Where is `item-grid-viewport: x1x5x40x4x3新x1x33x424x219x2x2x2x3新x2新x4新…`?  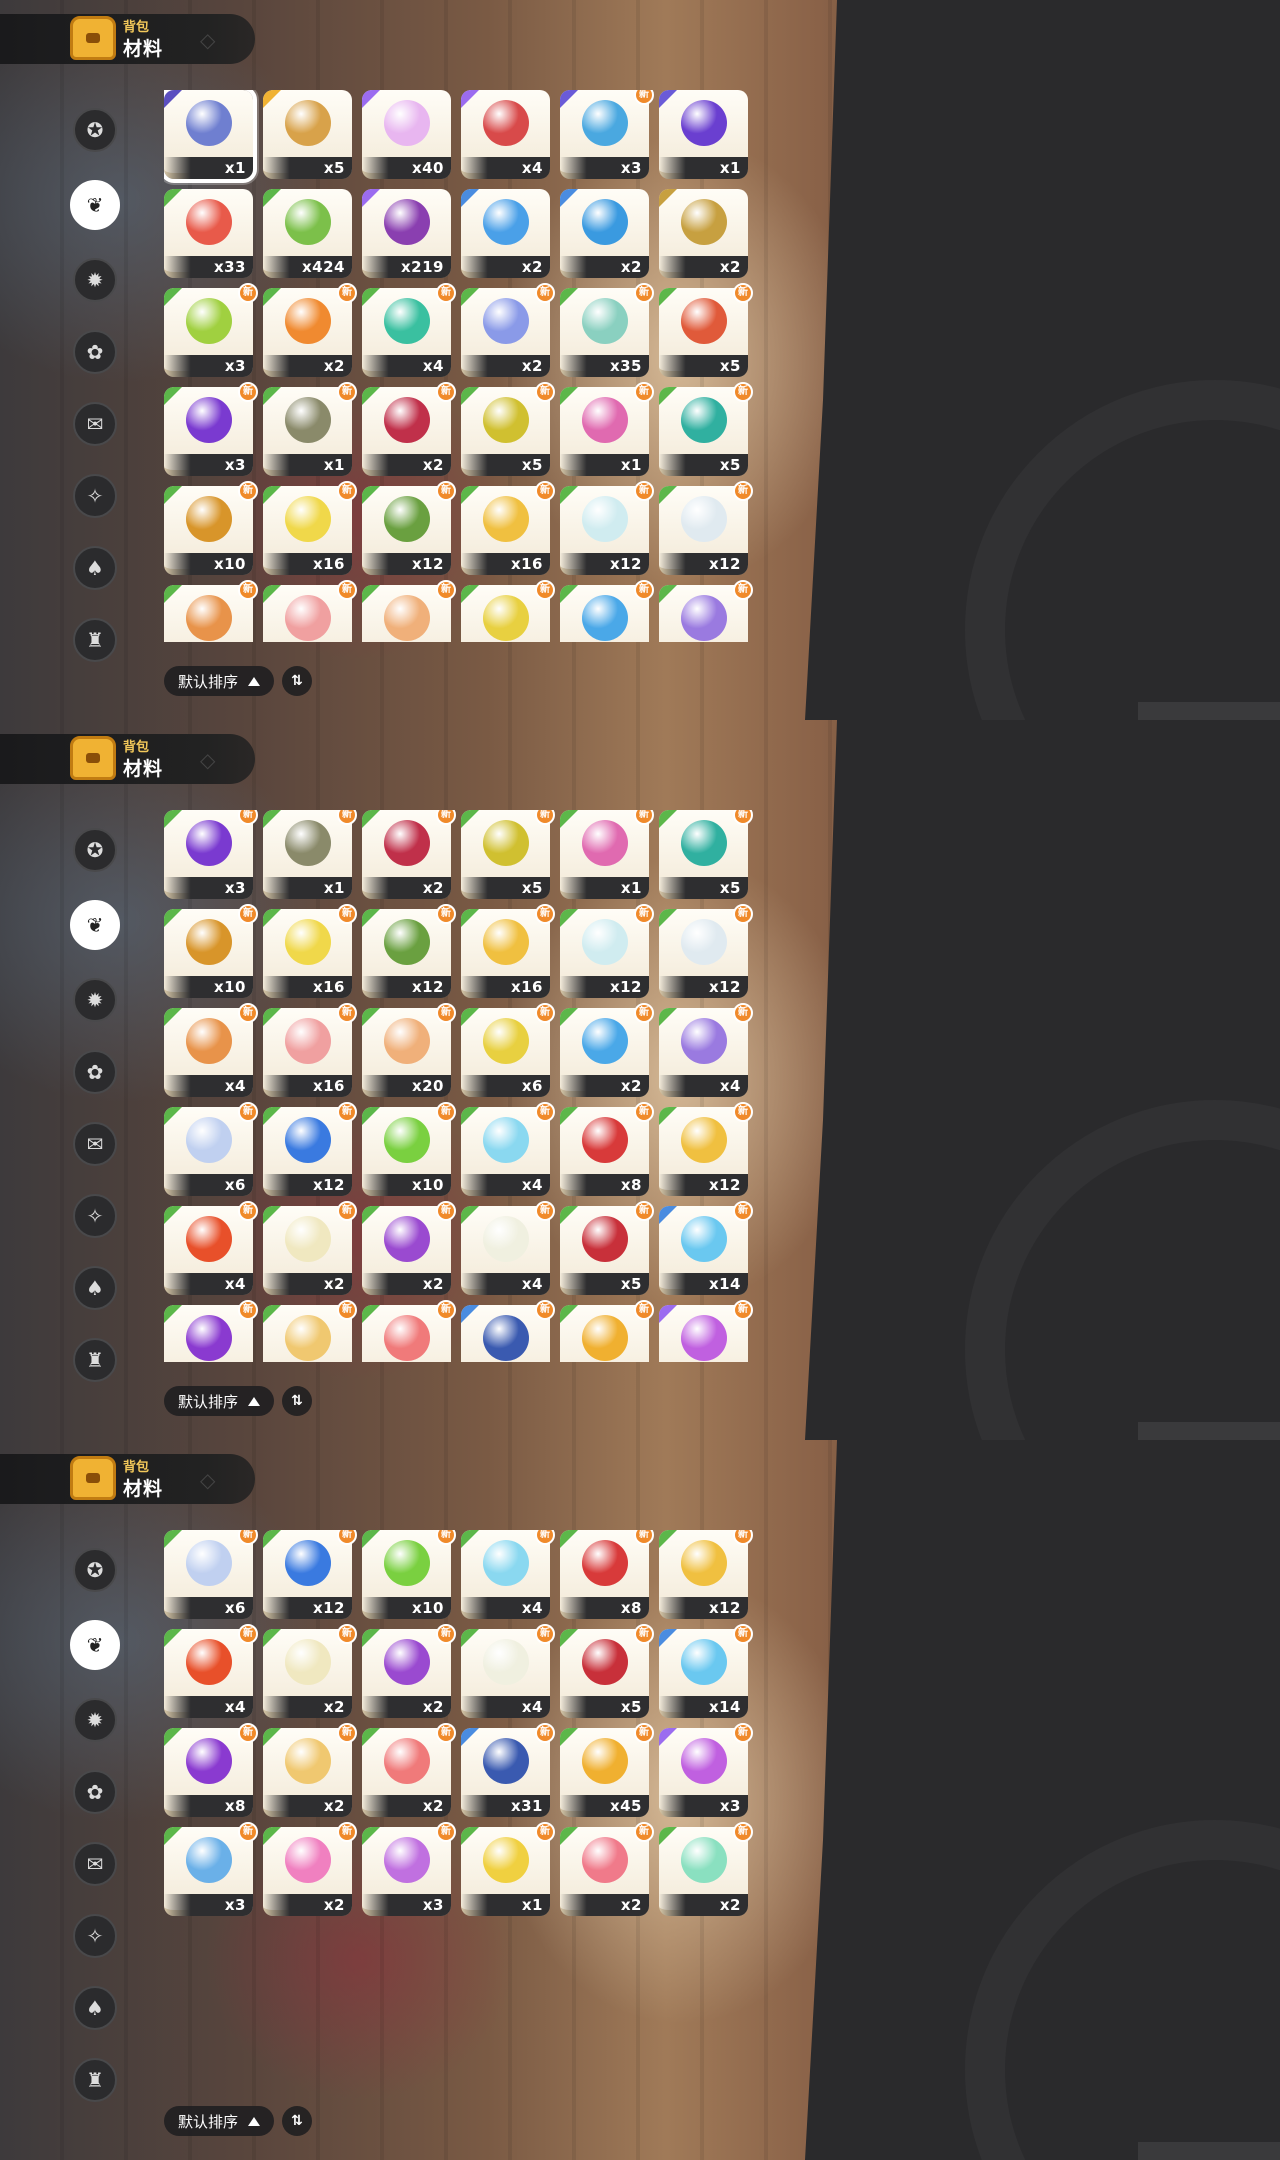 item-grid-viewport: x1x5x40x4x3新x1x33x424x219x2x2x2x3新x2新x4新… is located at coordinates (459, 1086).